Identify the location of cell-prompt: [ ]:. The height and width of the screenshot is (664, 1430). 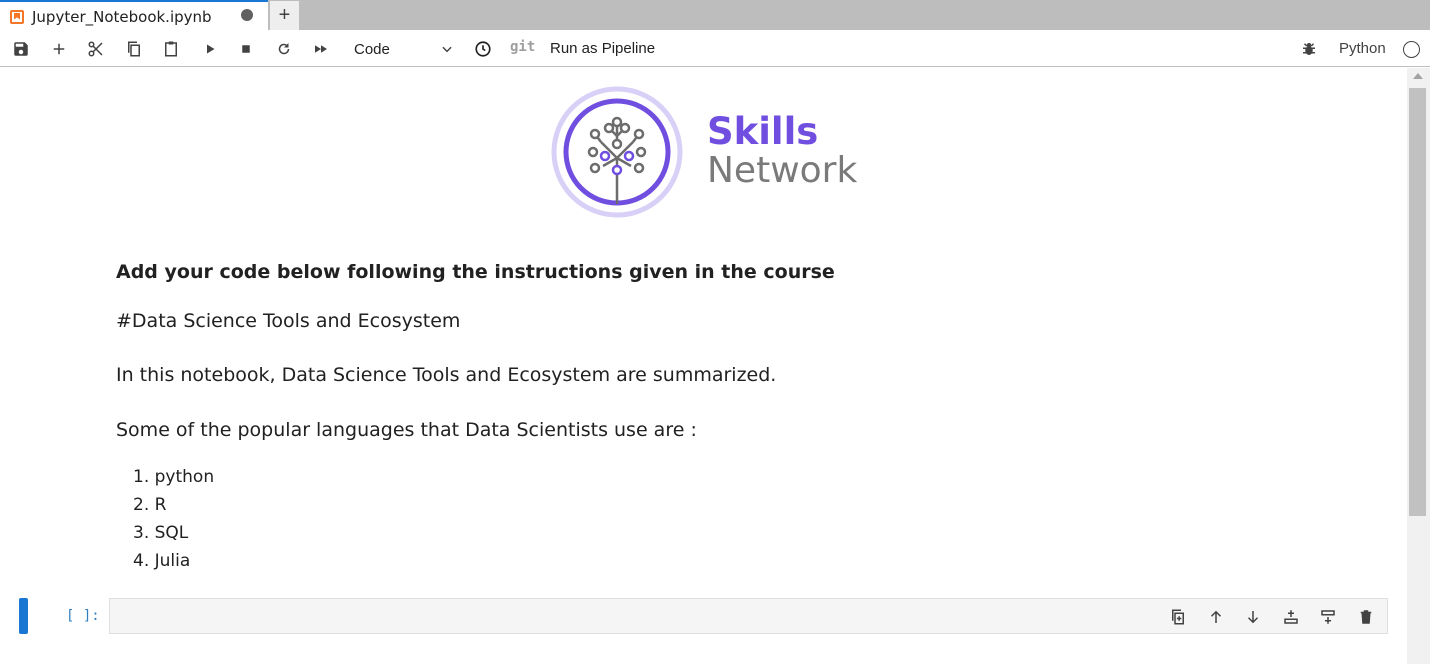
(83, 616).